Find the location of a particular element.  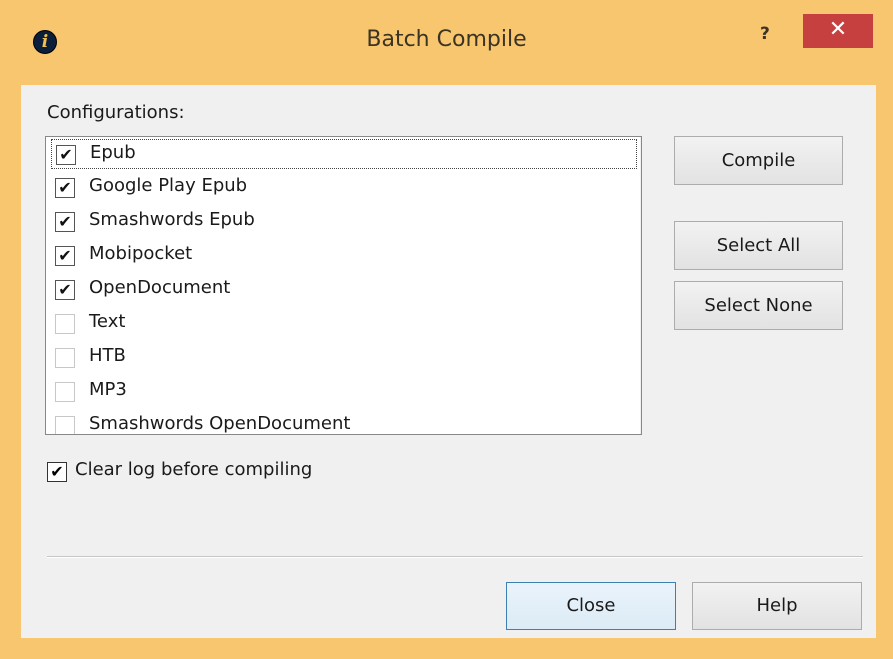

list-item-label: Smashwords OpenDocument is located at coordinates (220, 423).